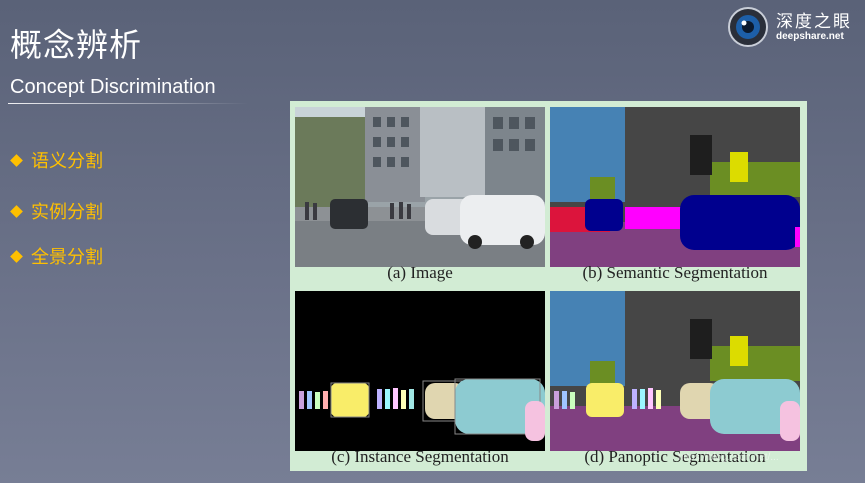 This screenshot has width=865, height=483. I want to click on logo-domain: deepshare.net, so click(810, 36).